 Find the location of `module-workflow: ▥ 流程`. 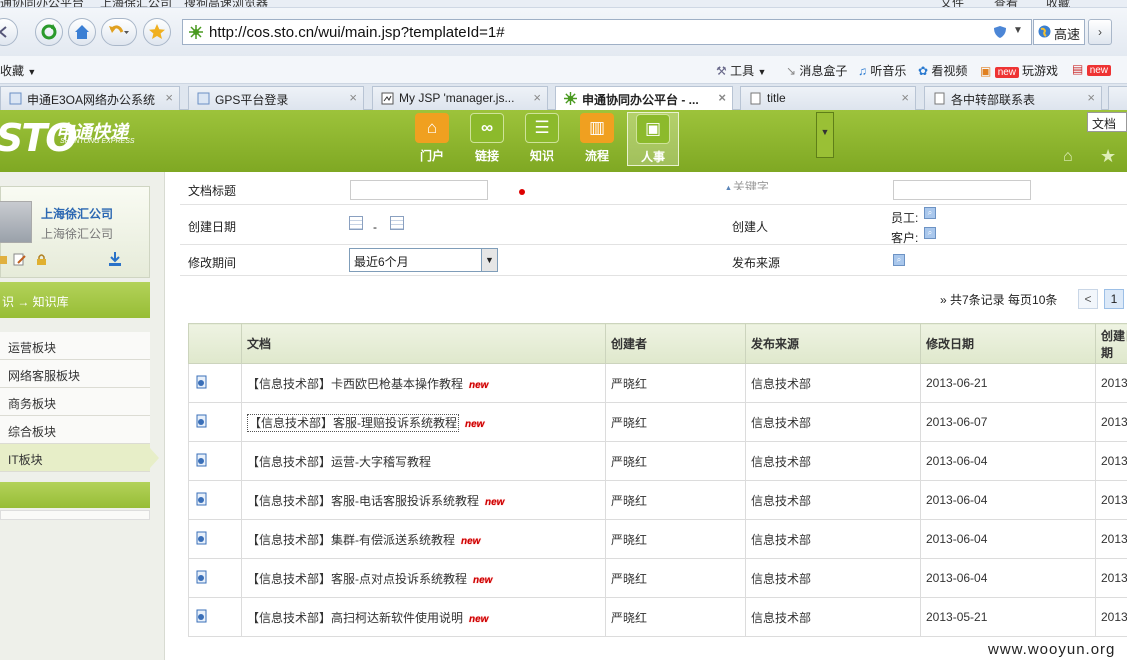

module-workflow: ▥ 流程 is located at coordinates (597, 139).